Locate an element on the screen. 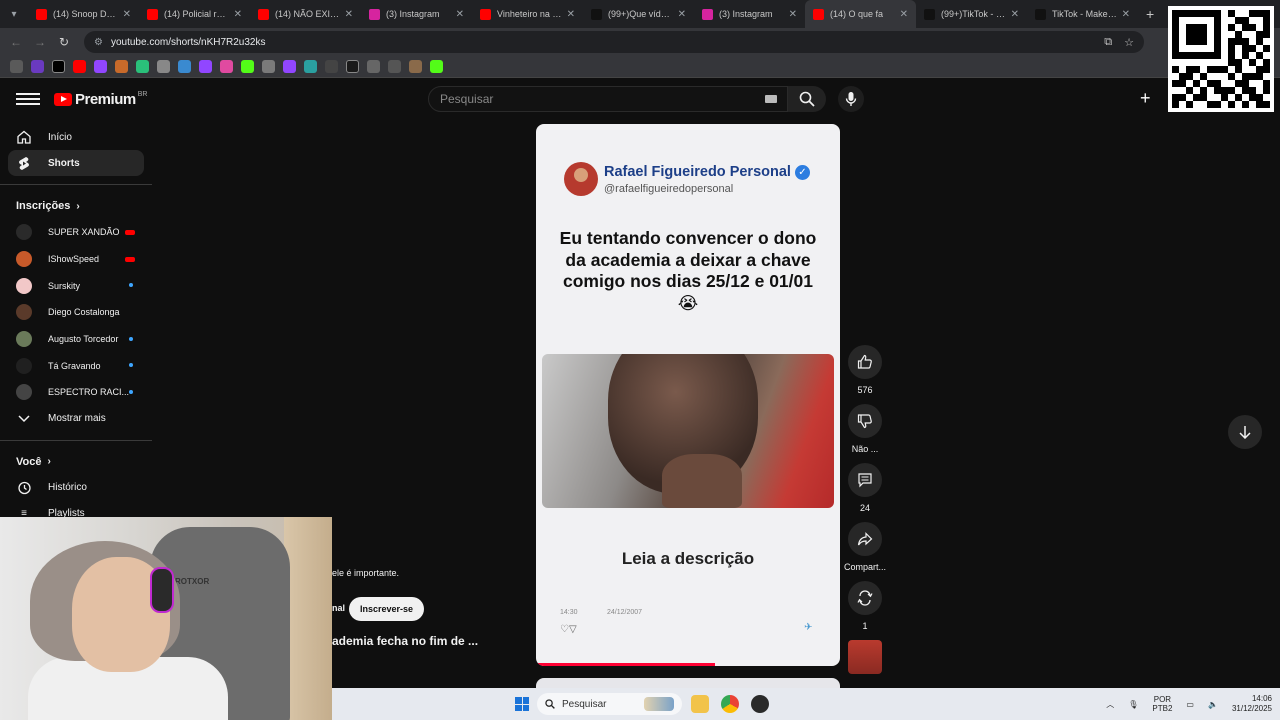 Image resolution: width=1280 pixels, height=720 pixels. video-progress-bar is located at coordinates (626, 664).